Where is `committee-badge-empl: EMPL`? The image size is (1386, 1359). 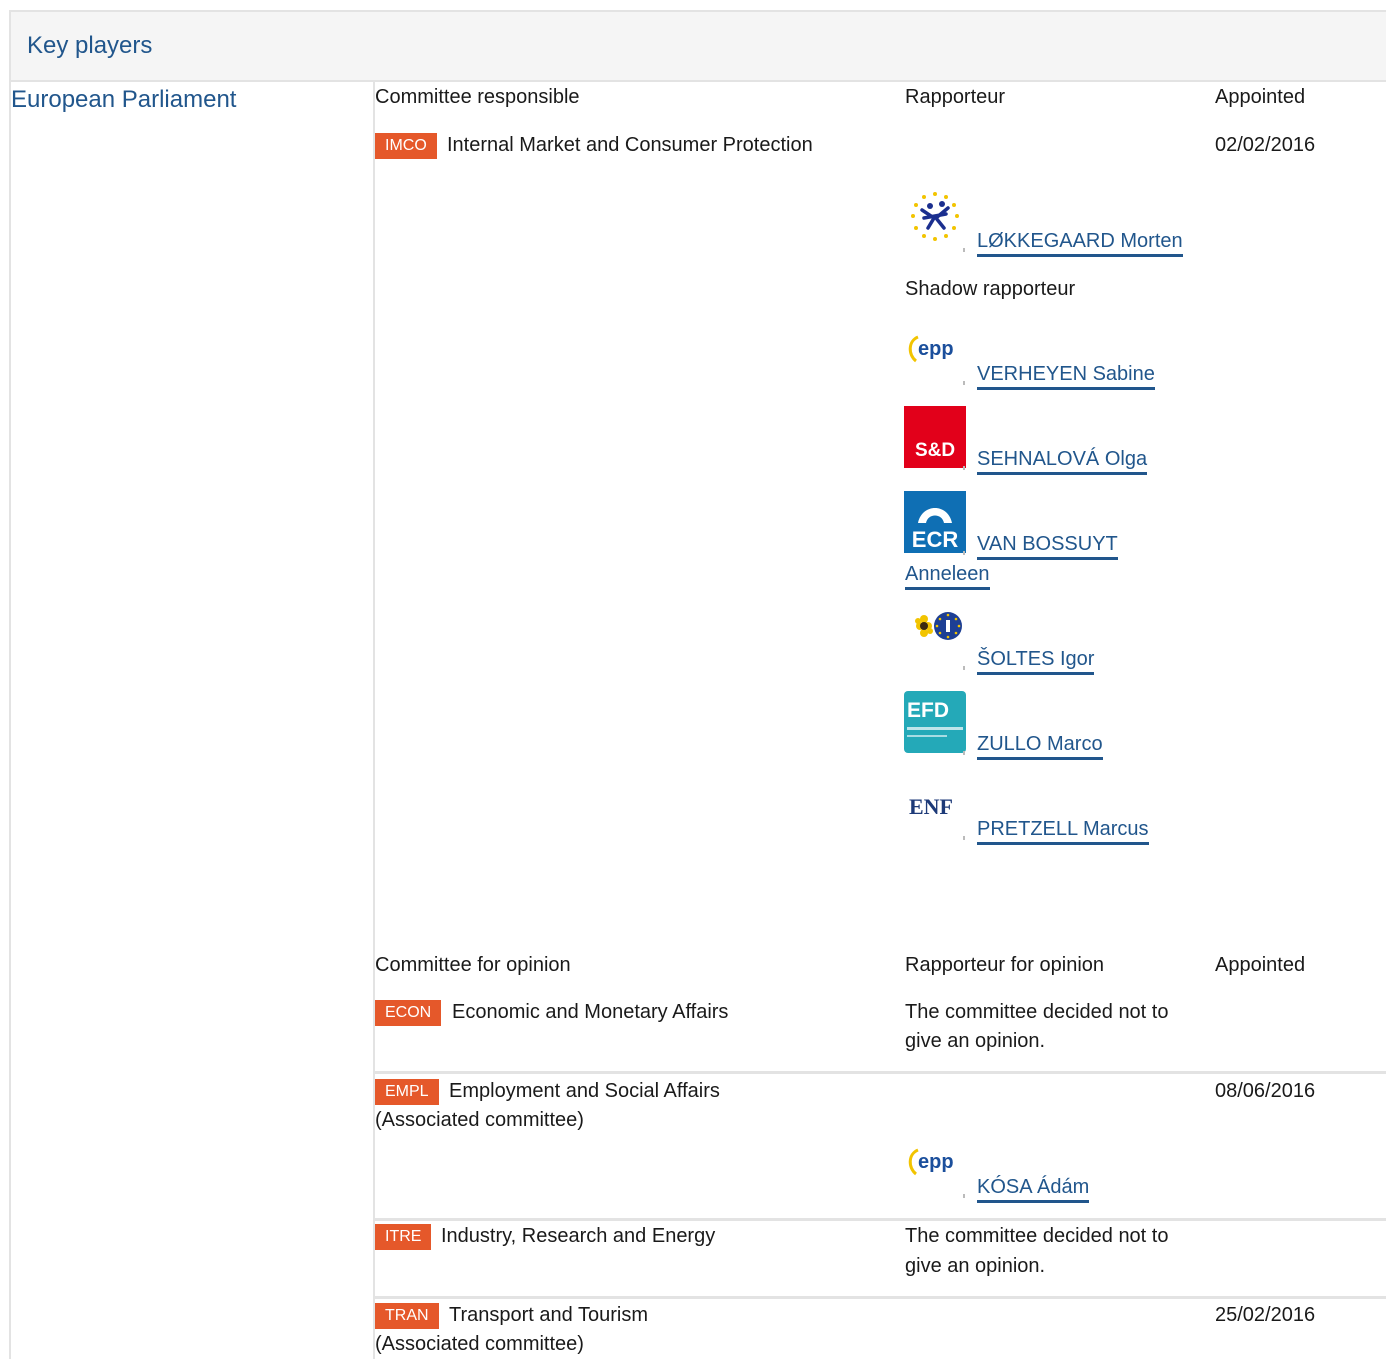
committee-badge-empl: EMPL is located at coordinates (407, 1092).